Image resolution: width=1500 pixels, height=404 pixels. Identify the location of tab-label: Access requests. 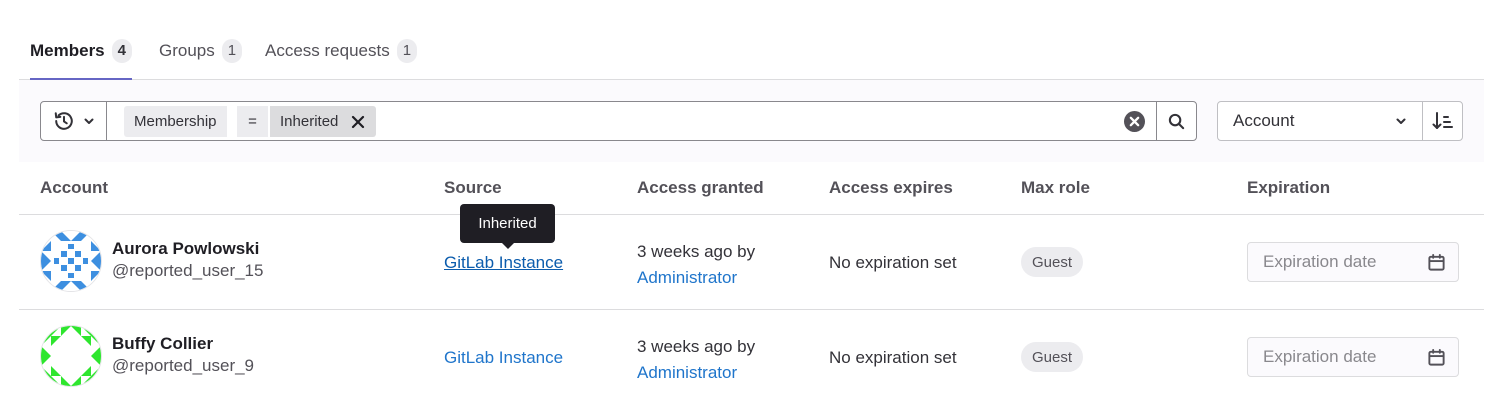
(327, 50).